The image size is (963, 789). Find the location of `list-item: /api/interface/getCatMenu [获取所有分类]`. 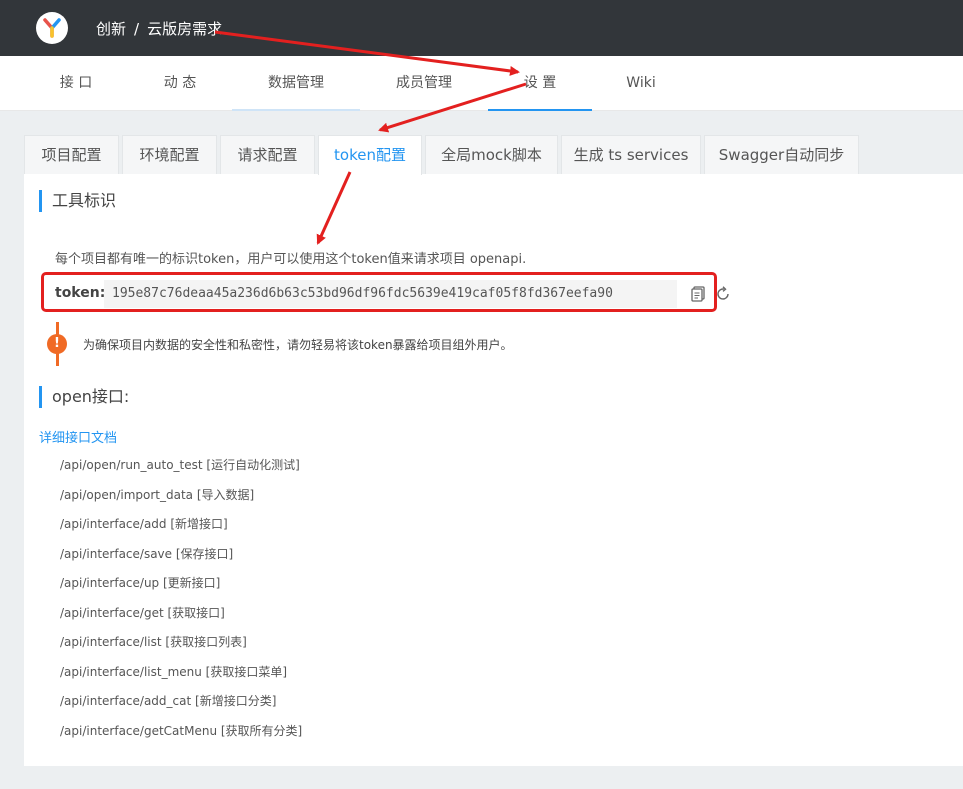

list-item: /api/interface/getCatMenu [获取所有分类] is located at coordinates (181, 730).